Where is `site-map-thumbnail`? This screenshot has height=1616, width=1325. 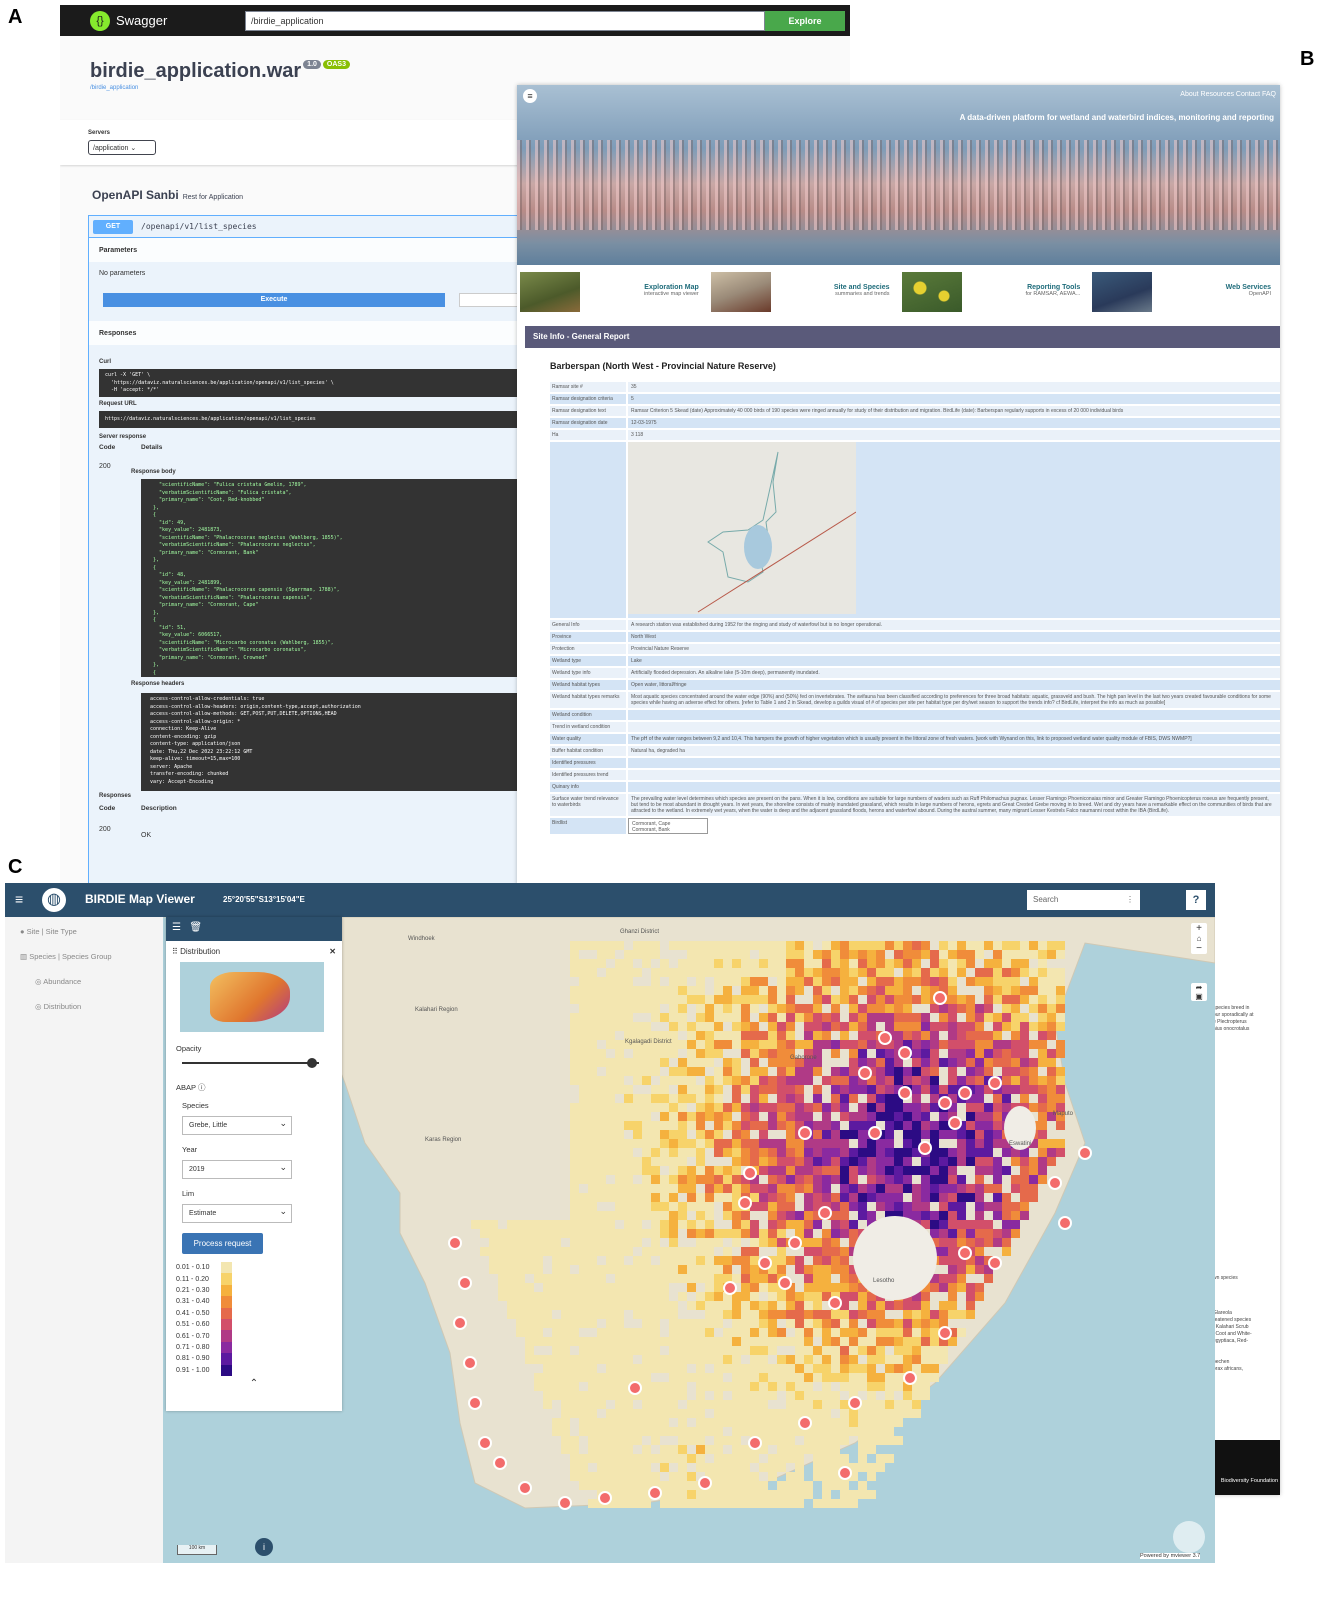
site-map-thumbnail is located at coordinates (742, 528).